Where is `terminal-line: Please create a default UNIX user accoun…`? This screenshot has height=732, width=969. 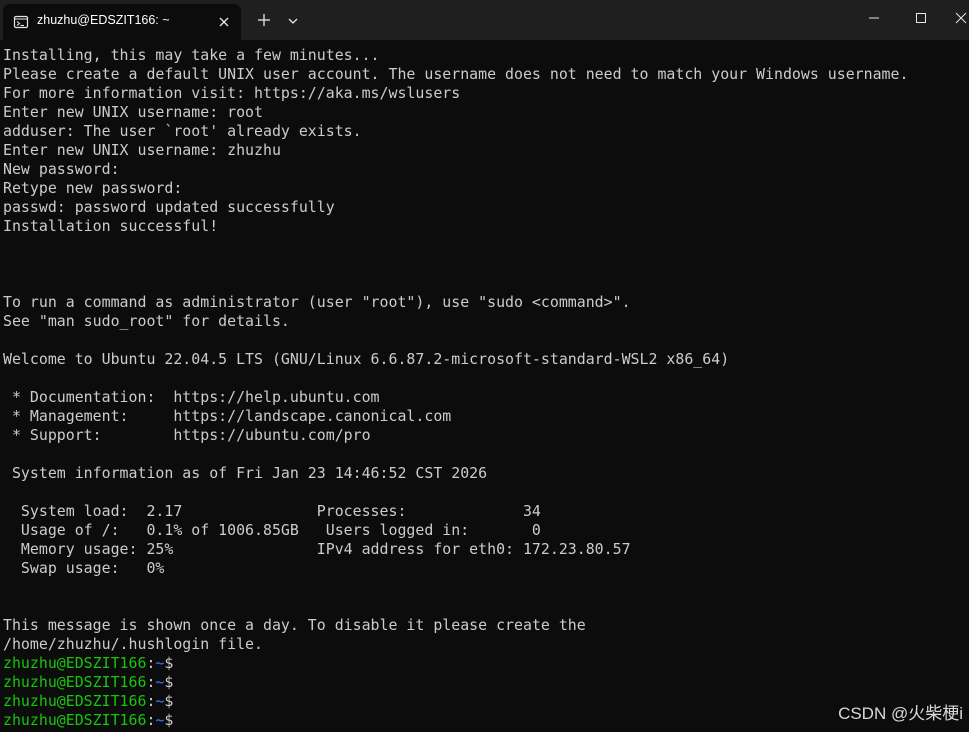
terminal-line: Please create a default UNIX user accoun… is located at coordinates (456, 74).